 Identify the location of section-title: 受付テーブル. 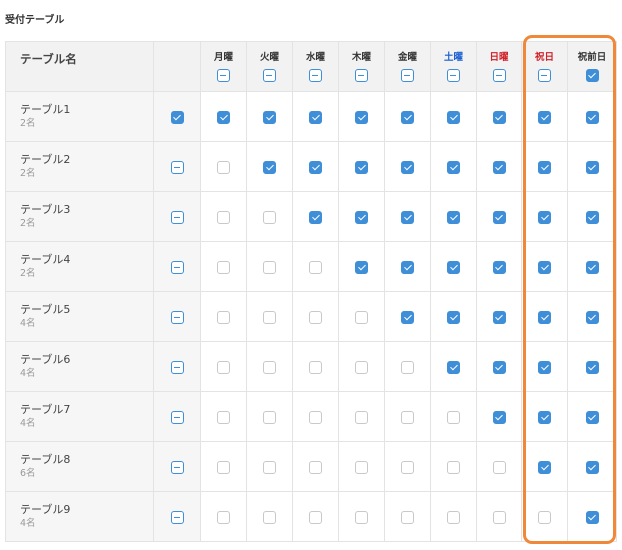
(35, 20).